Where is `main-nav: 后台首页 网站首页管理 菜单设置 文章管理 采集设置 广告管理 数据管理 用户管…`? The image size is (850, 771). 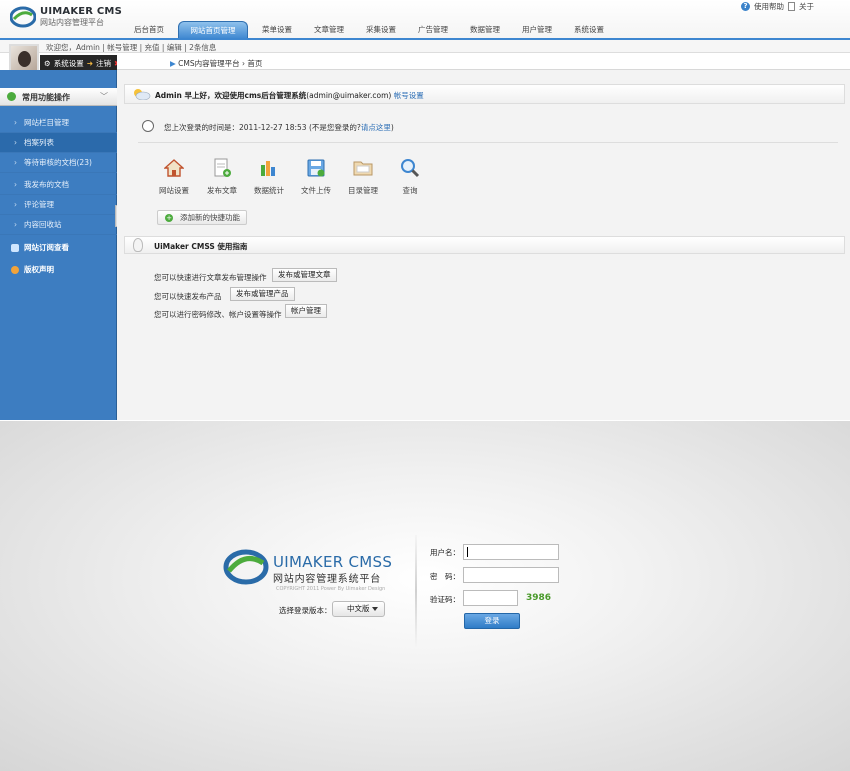
main-nav: 后台首页 网站首页管理 菜单设置 文章管理 采集设置 广告管理 数据管理 用户管… is located at coordinates (369, 30).